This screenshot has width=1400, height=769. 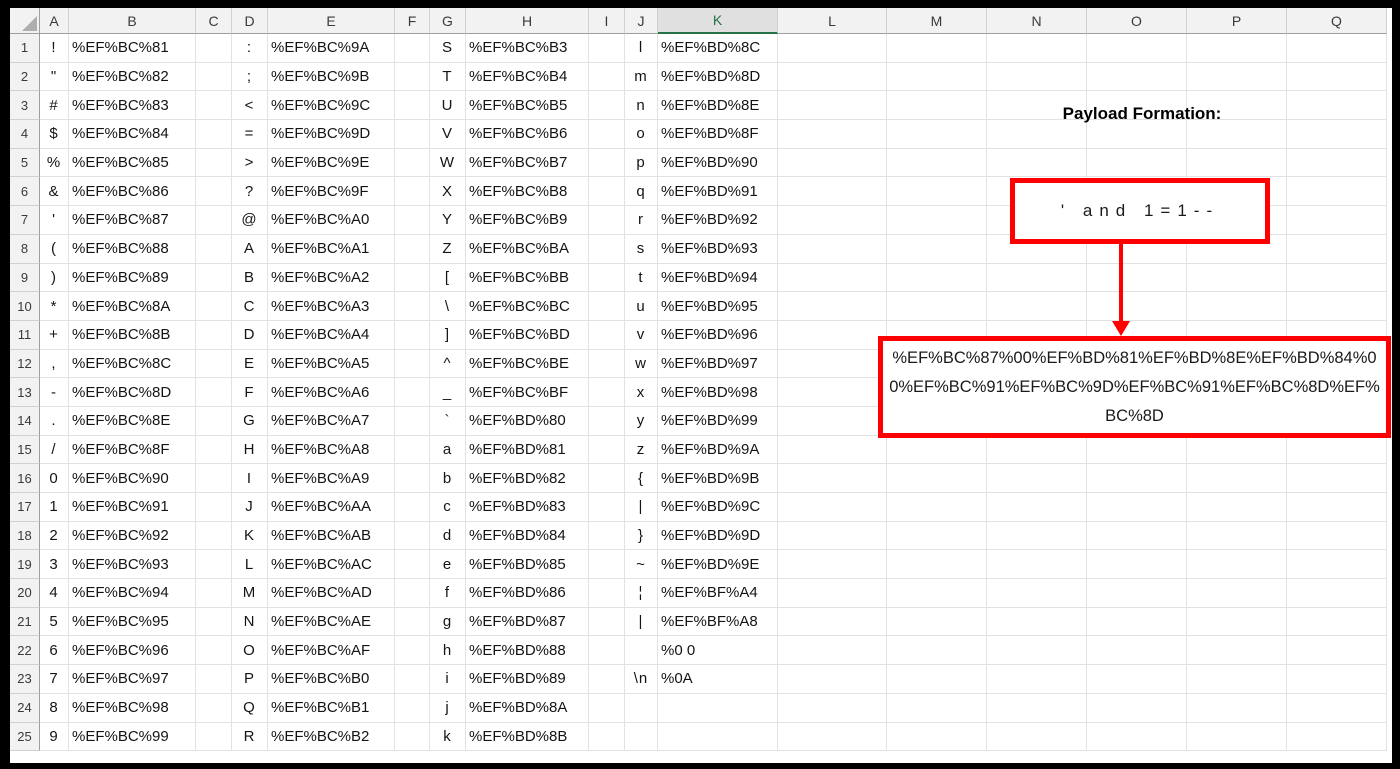 I want to click on cell-D8: A, so click(x=250, y=249).